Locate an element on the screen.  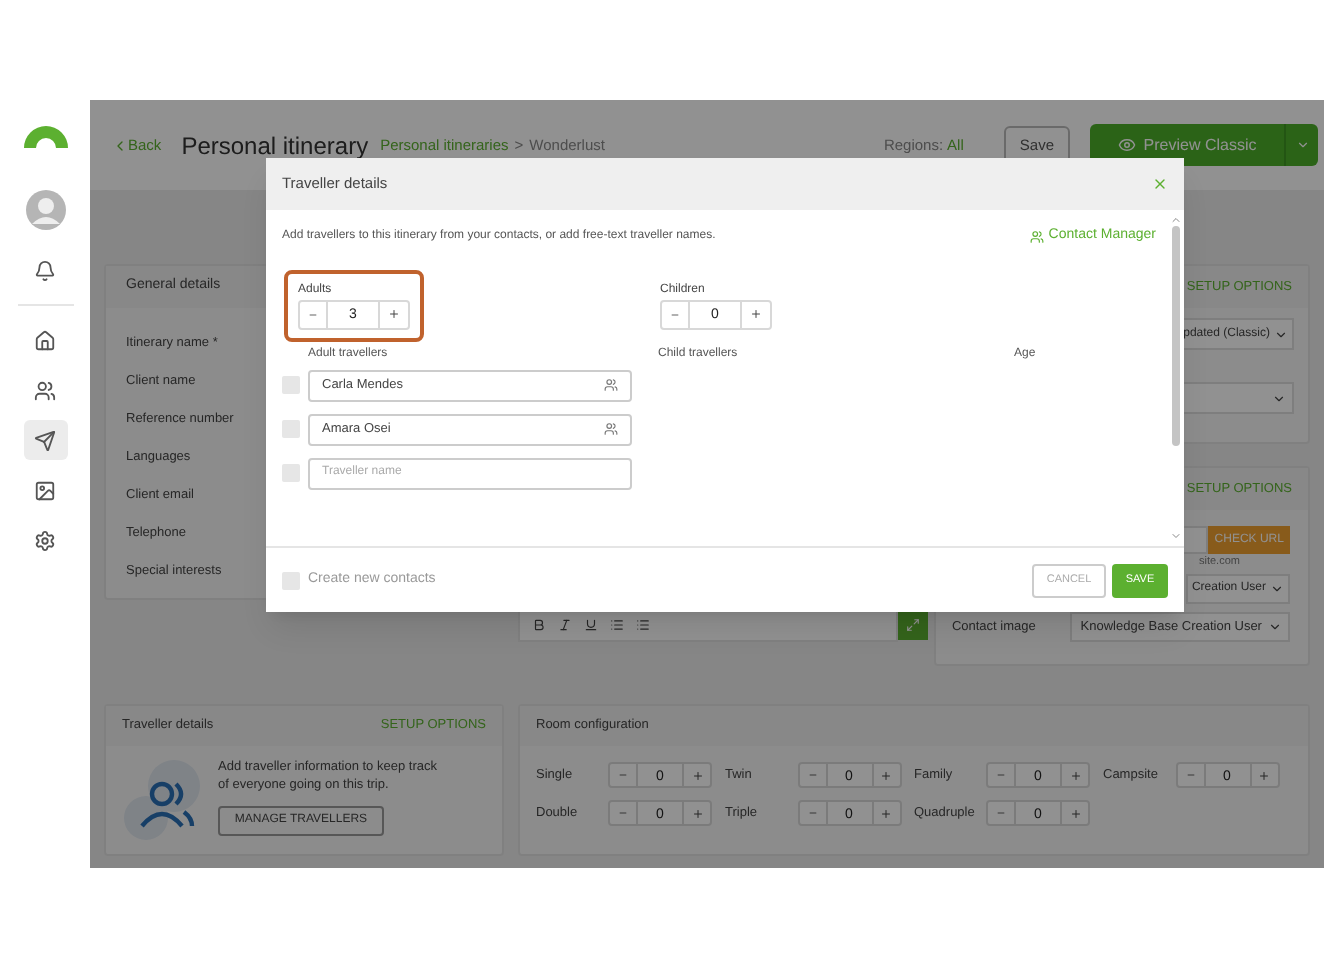
fullscreen-button is located at coordinates (912, 625).